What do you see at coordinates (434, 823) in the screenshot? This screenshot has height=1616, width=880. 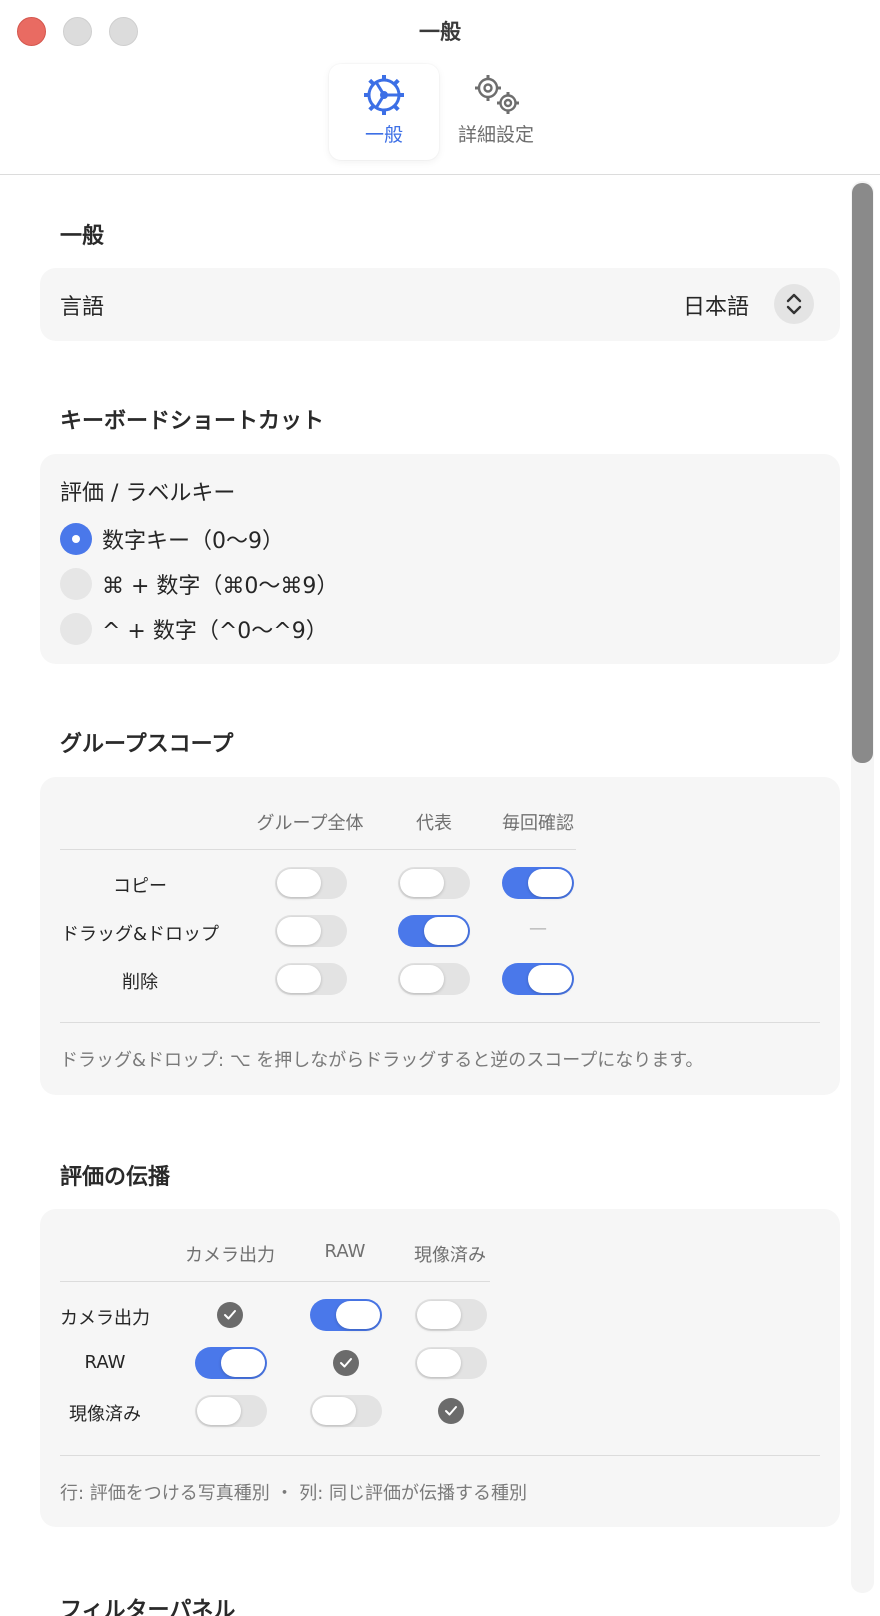 I see `column-header: 代表` at bounding box center [434, 823].